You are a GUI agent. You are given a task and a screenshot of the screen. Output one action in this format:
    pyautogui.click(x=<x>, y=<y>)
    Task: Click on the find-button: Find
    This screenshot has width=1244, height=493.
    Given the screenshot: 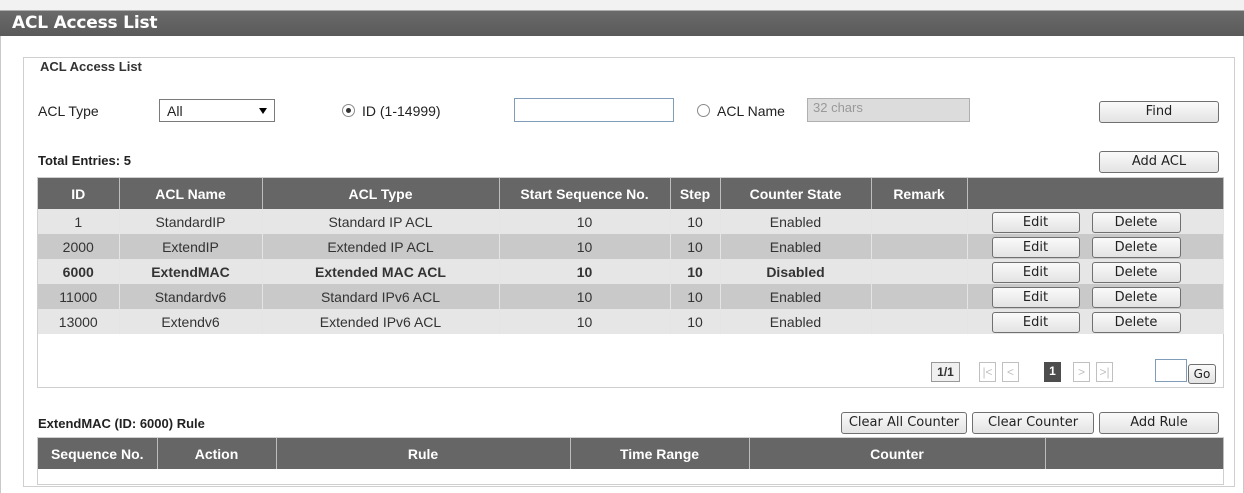 What is the action you would take?
    pyautogui.click(x=1159, y=112)
    